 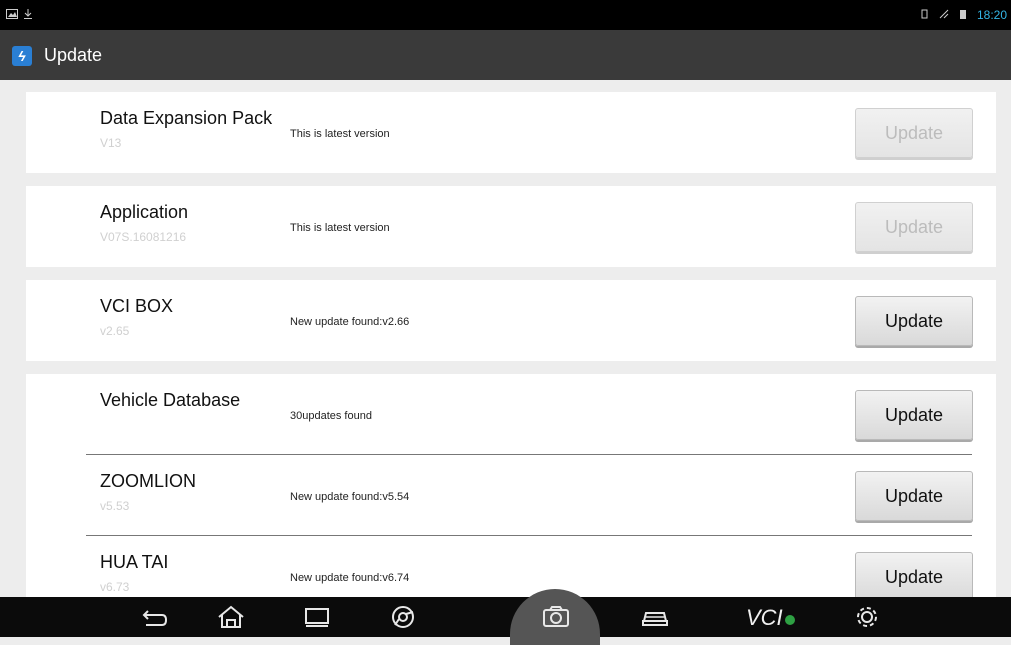 I want to click on item-status: New update found:v5.54, so click(x=350, y=497).